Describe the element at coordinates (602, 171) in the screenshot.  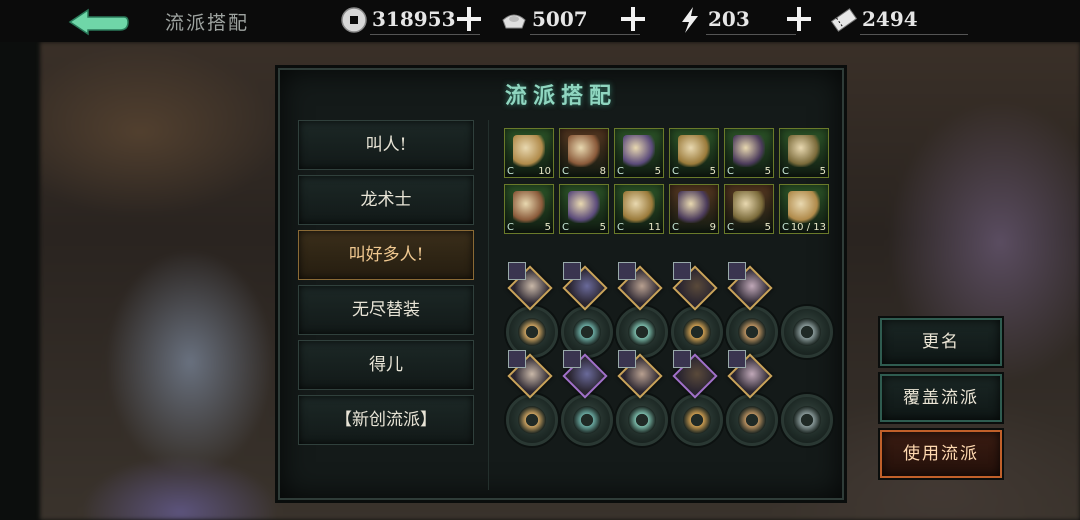
I see `equipment-level: 8` at that location.